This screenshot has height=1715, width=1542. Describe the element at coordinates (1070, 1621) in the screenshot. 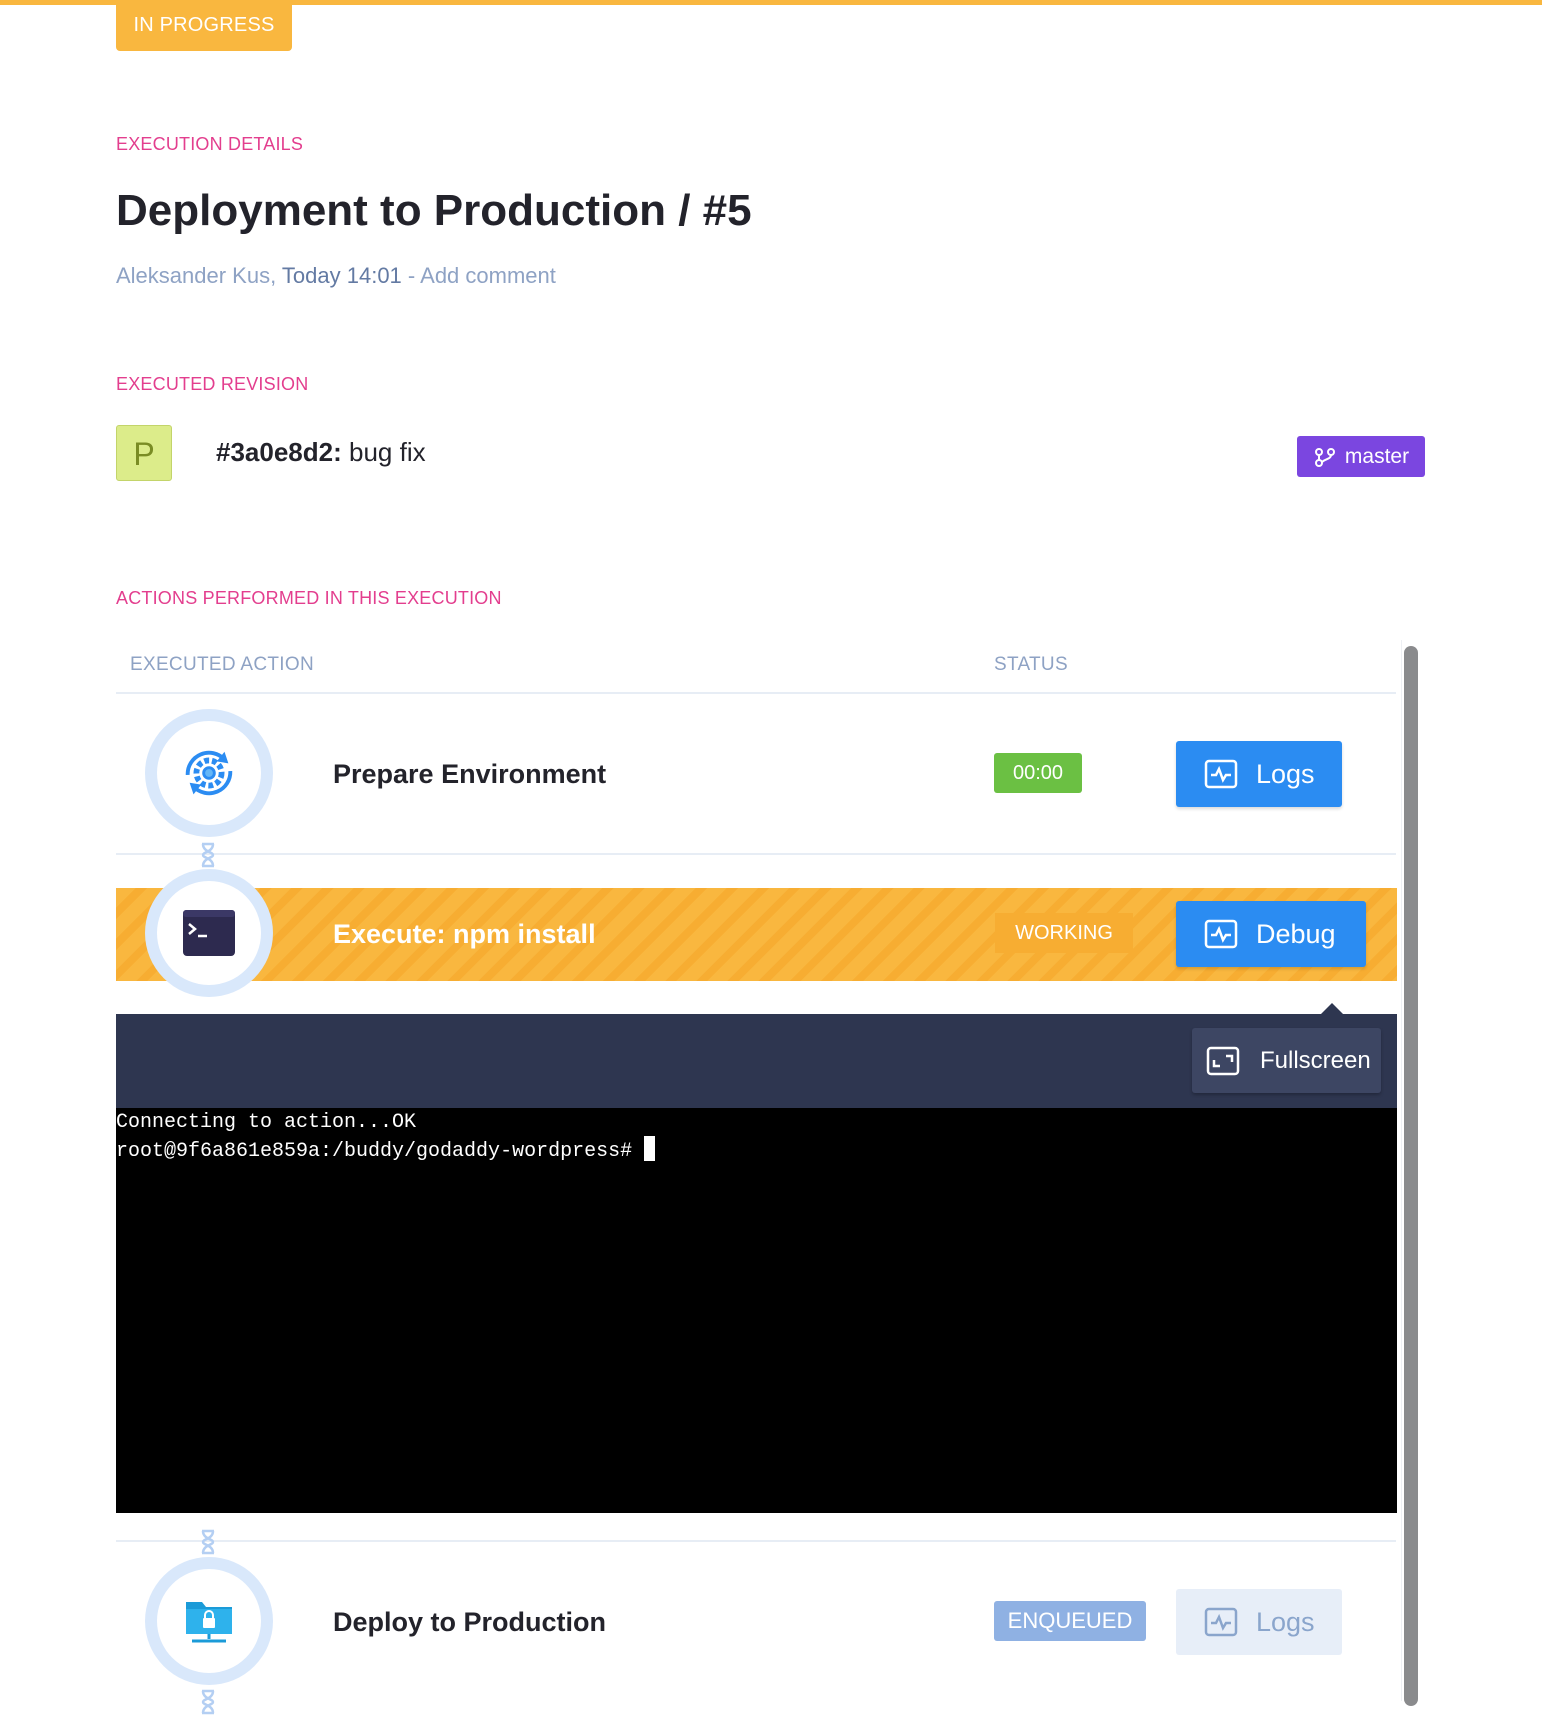

I see `status-badge: ENQUEUED` at that location.